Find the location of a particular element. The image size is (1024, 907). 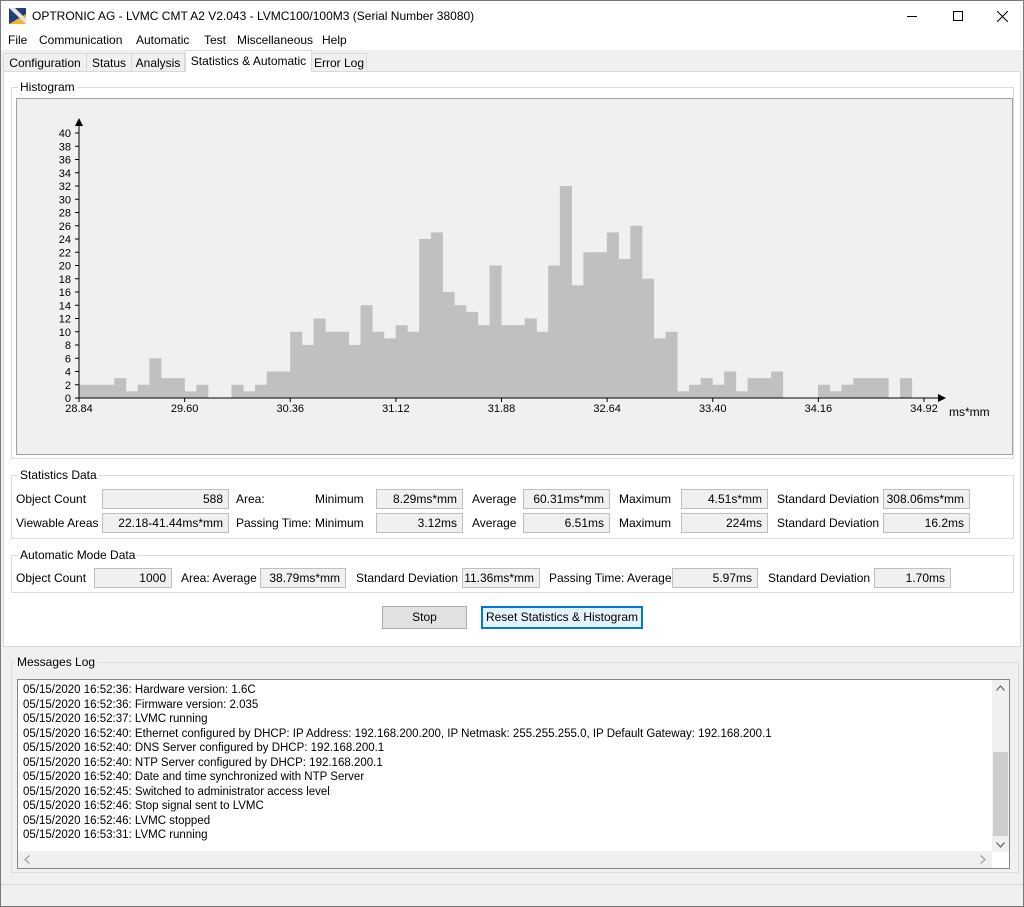

y-tick-label: 8 is located at coordinates (68, 346).